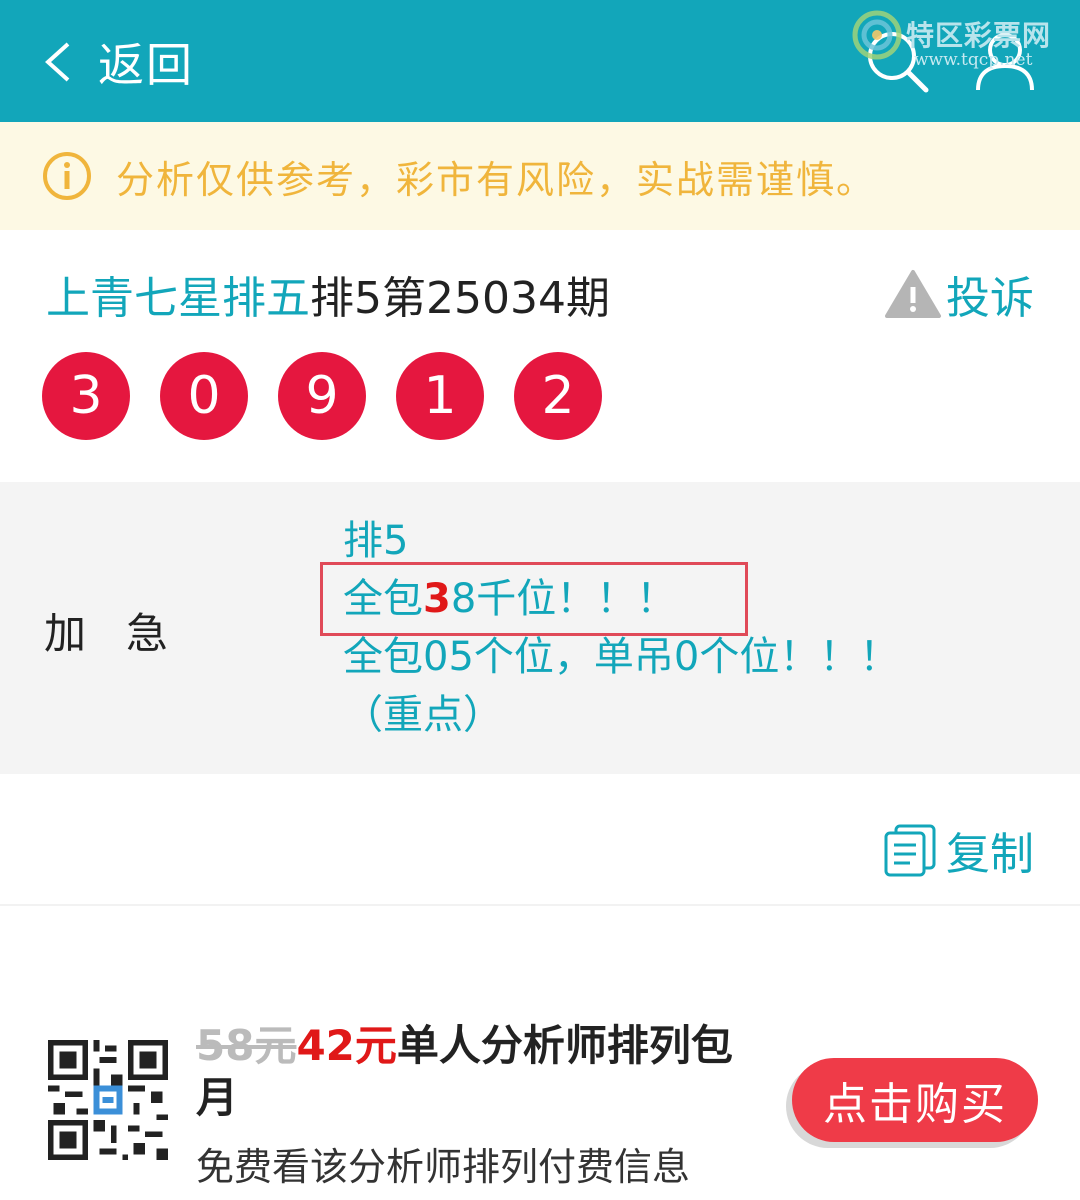 This screenshot has height=1200, width=1080. Describe the element at coordinates (376, 541) in the screenshot. I see `prediction-line-1: 排5` at that location.